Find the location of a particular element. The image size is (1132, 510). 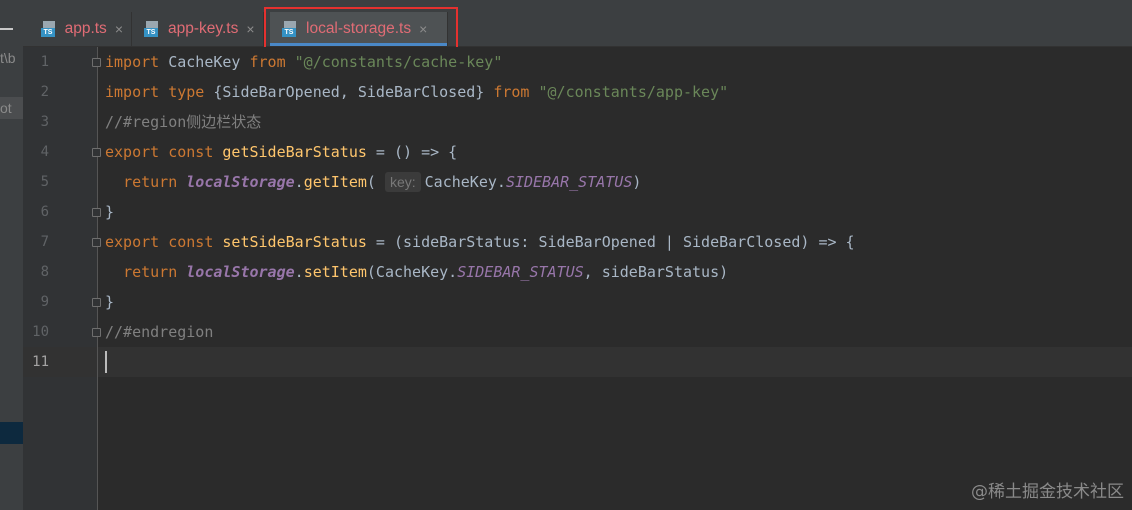

active-tab-indicator is located at coordinates (358, 44).